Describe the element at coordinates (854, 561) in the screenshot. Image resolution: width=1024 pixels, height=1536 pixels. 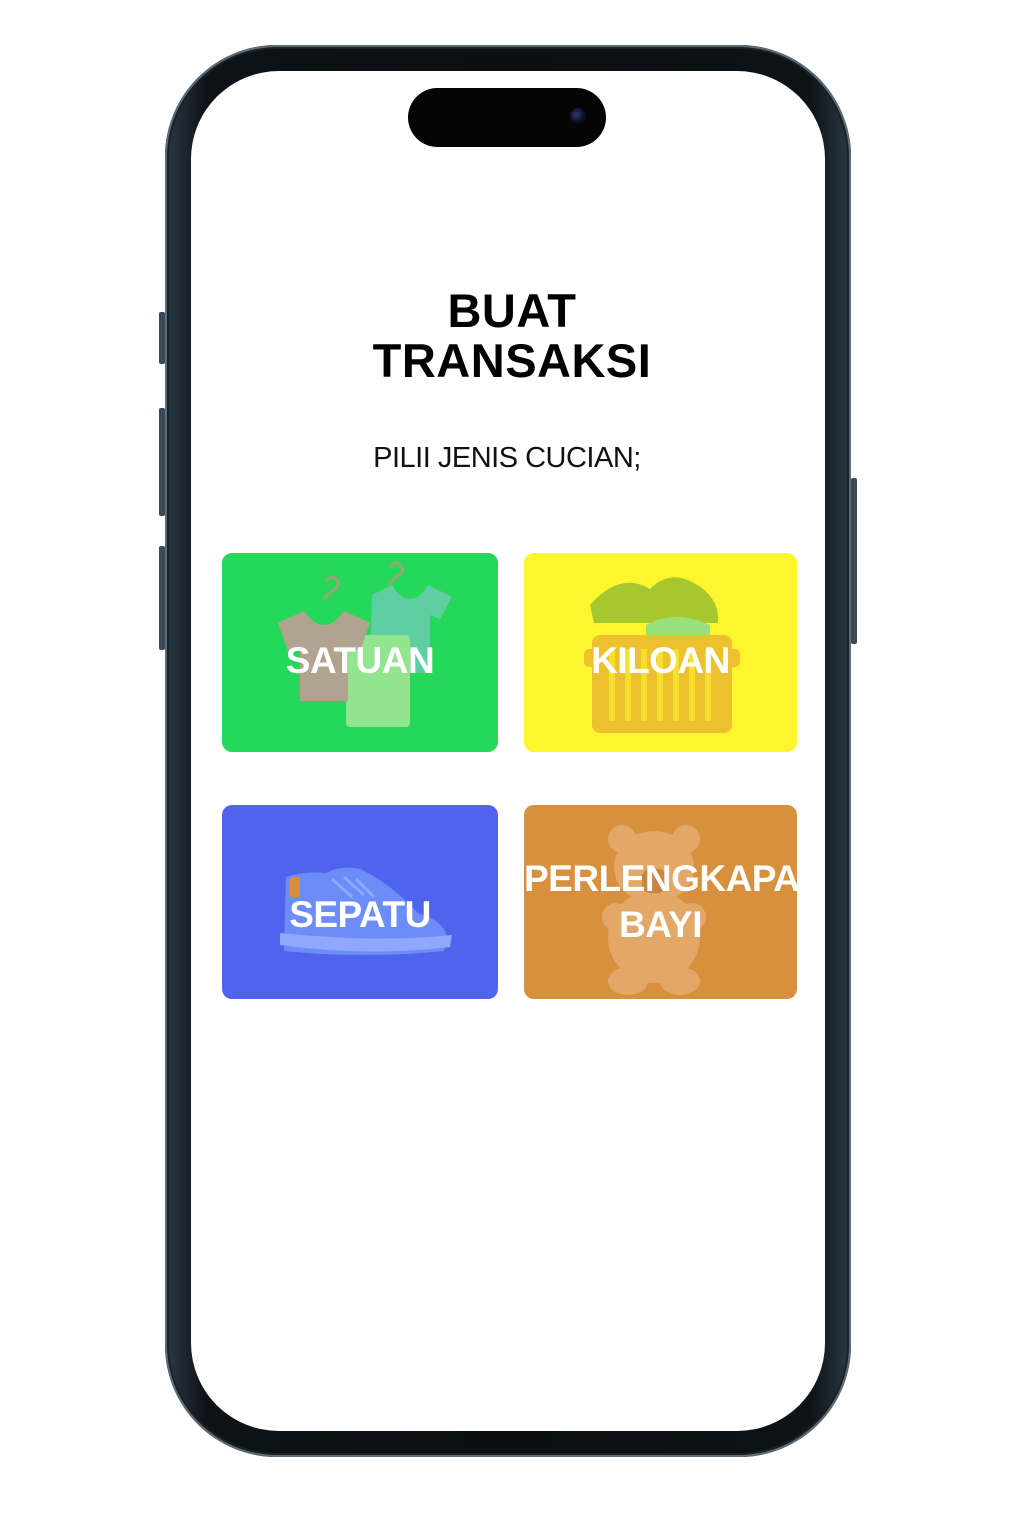
I see `power-button` at that location.